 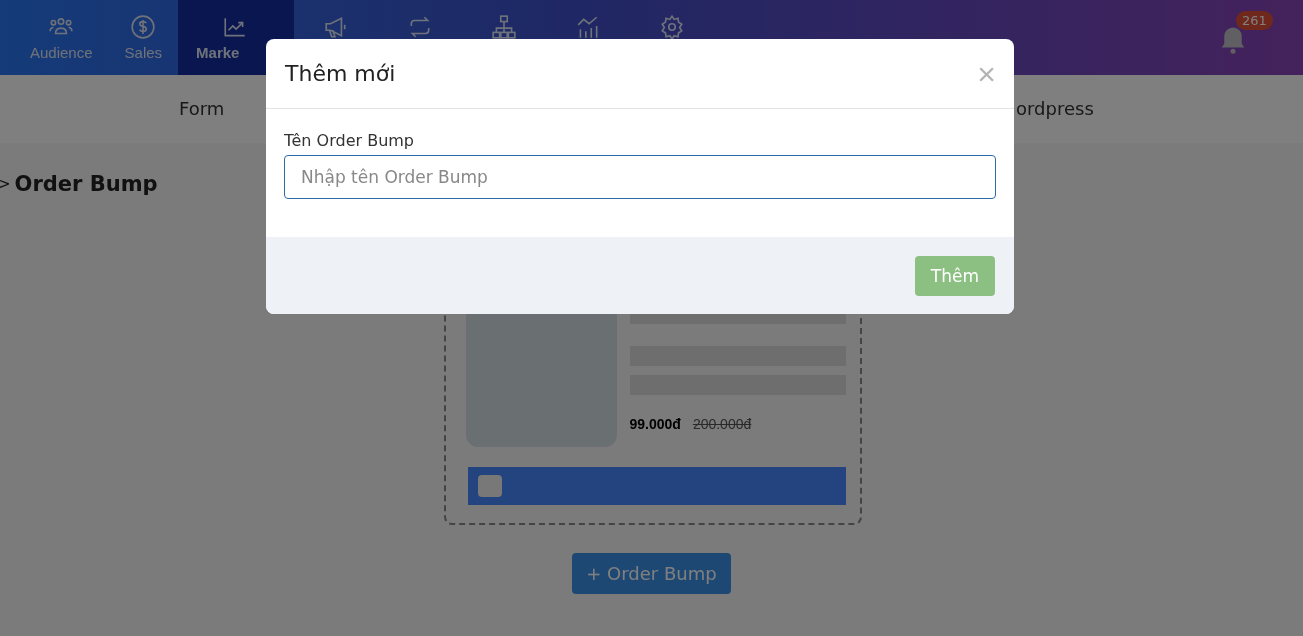 I want to click on notification-badge: 261, so click(x=1254, y=20).